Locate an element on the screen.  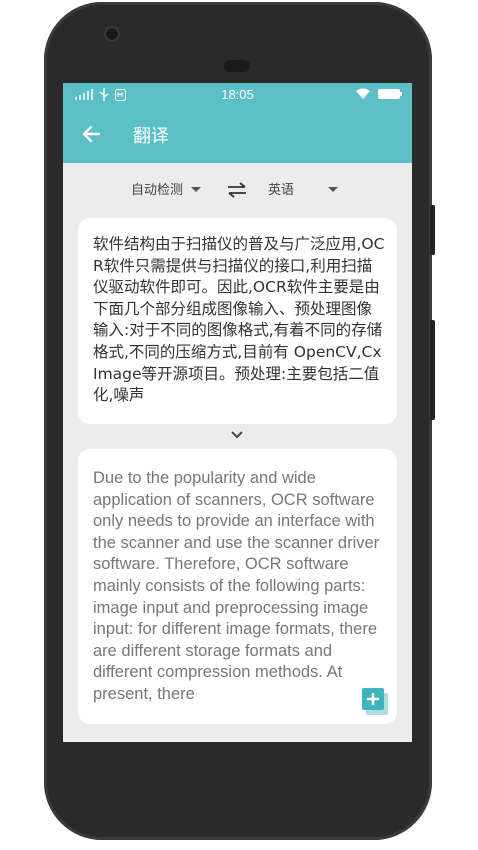
swap-icon is located at coordinates (237, 190).